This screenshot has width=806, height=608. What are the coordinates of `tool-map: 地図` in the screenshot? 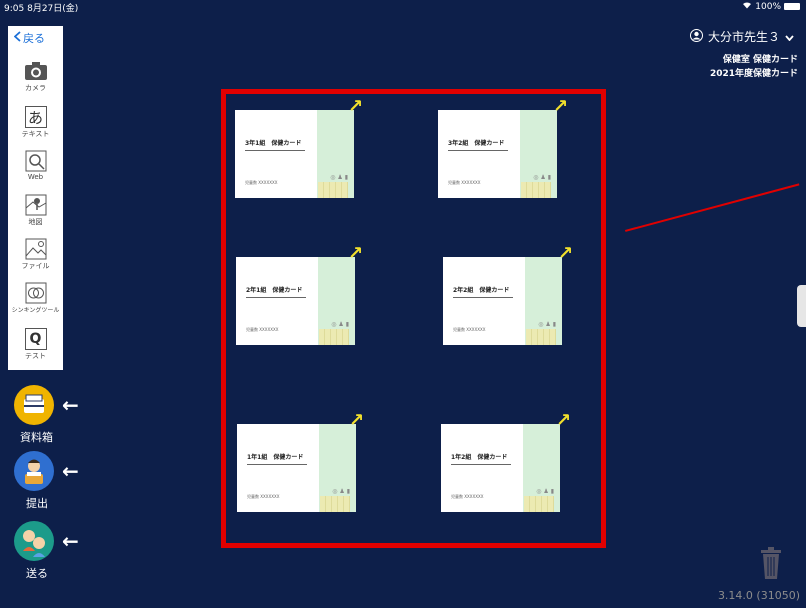 It's located at (35, 210).